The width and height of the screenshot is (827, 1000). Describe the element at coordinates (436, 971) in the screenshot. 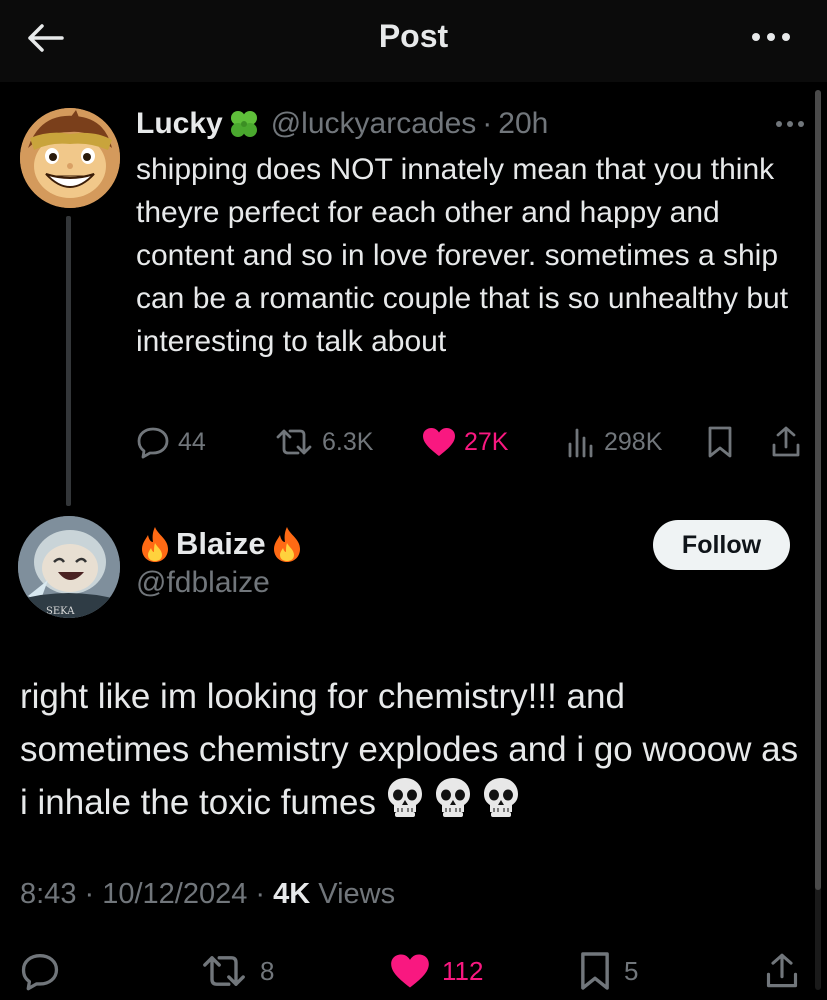

I see `like-button: 112` at that location.